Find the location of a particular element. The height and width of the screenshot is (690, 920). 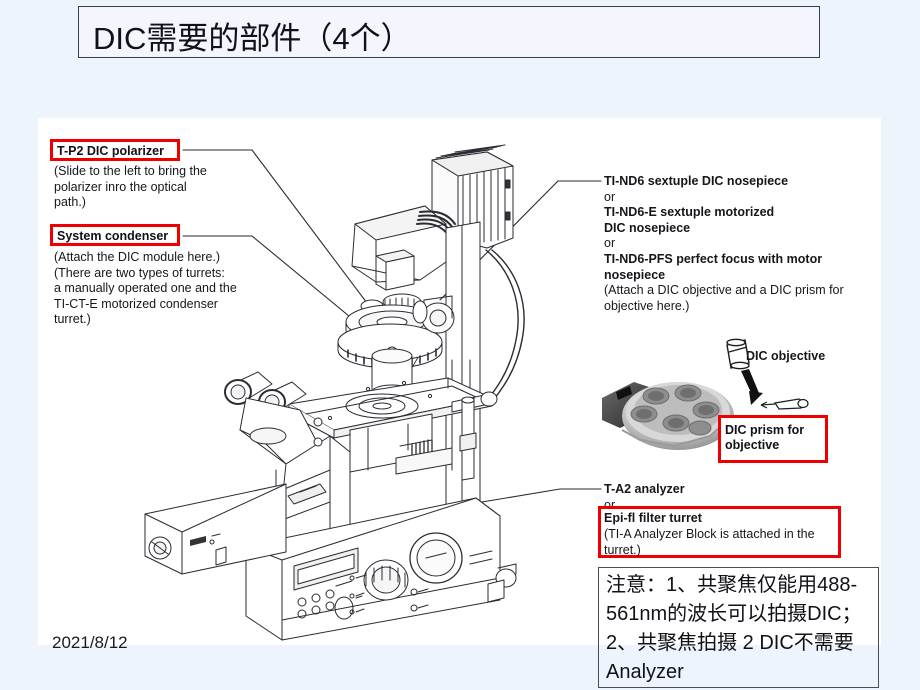

label-ta2-analyzer: T-A2 analyzer is located at coordinates (644, 489).